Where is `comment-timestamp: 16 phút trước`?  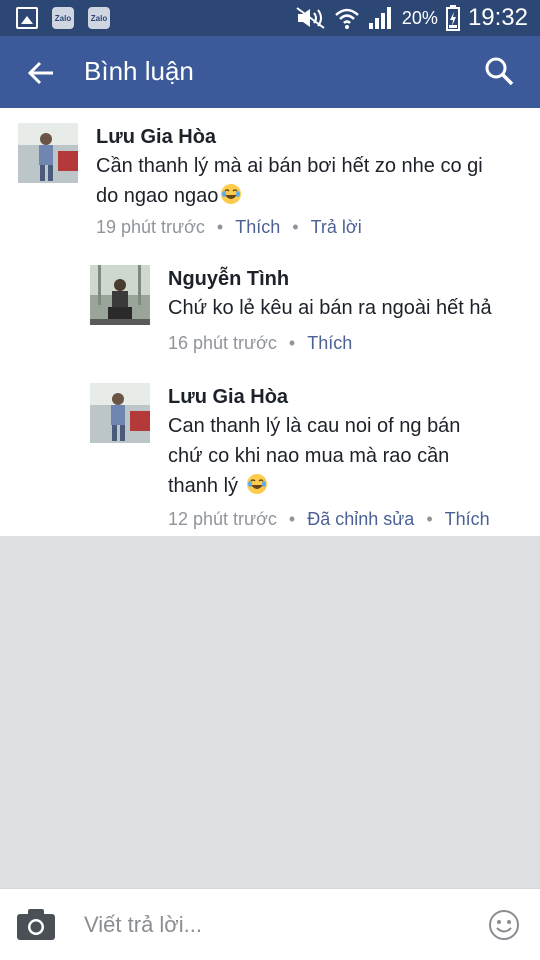
comment-timestamp: 16 phút trước is located at coordinates (222, 343).